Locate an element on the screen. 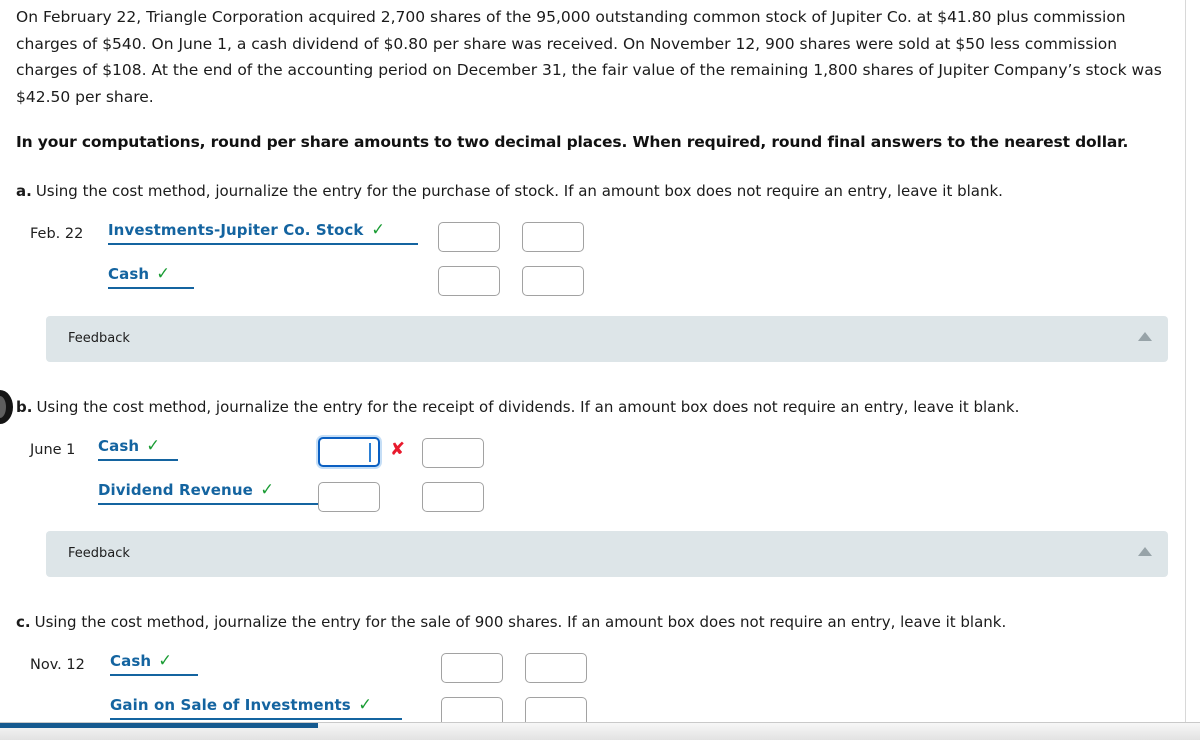  question-b-letter: b. is located at coordinates (24, 407).